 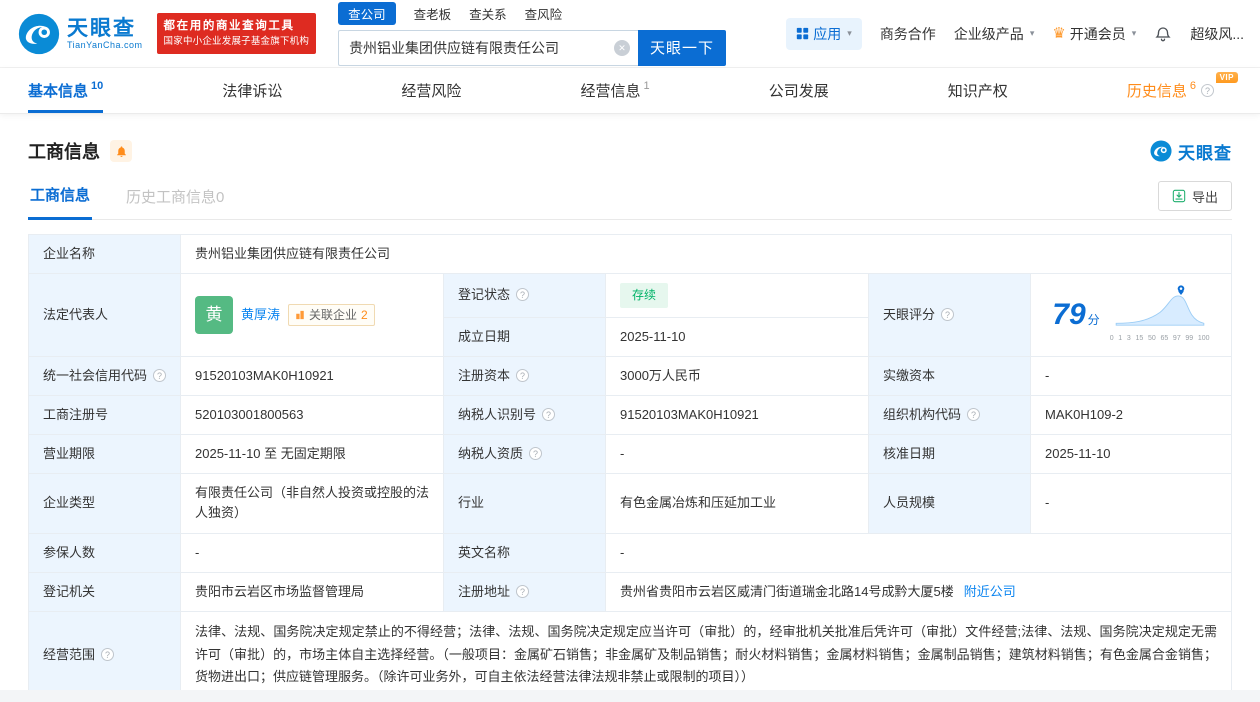 What do you see at coordinates (1131, 415) in the screenshot?
I see `org-code-value: MAK0H109-2` at bounding box center [1131, 415].